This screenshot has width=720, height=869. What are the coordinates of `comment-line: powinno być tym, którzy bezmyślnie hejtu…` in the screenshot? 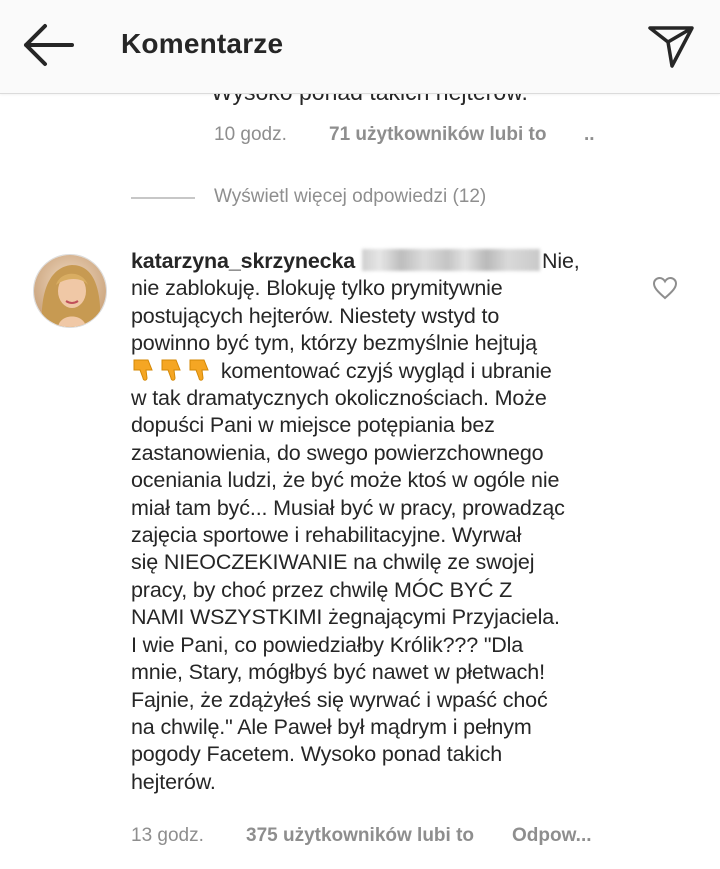 It's located at (334, 343).